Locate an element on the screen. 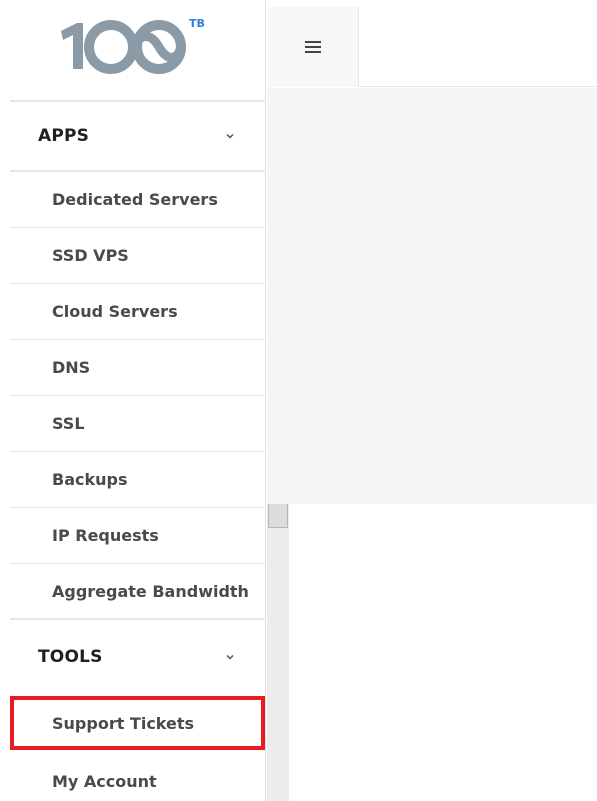  section-header-tools: TOOLS is located at coordinates (138, 657).